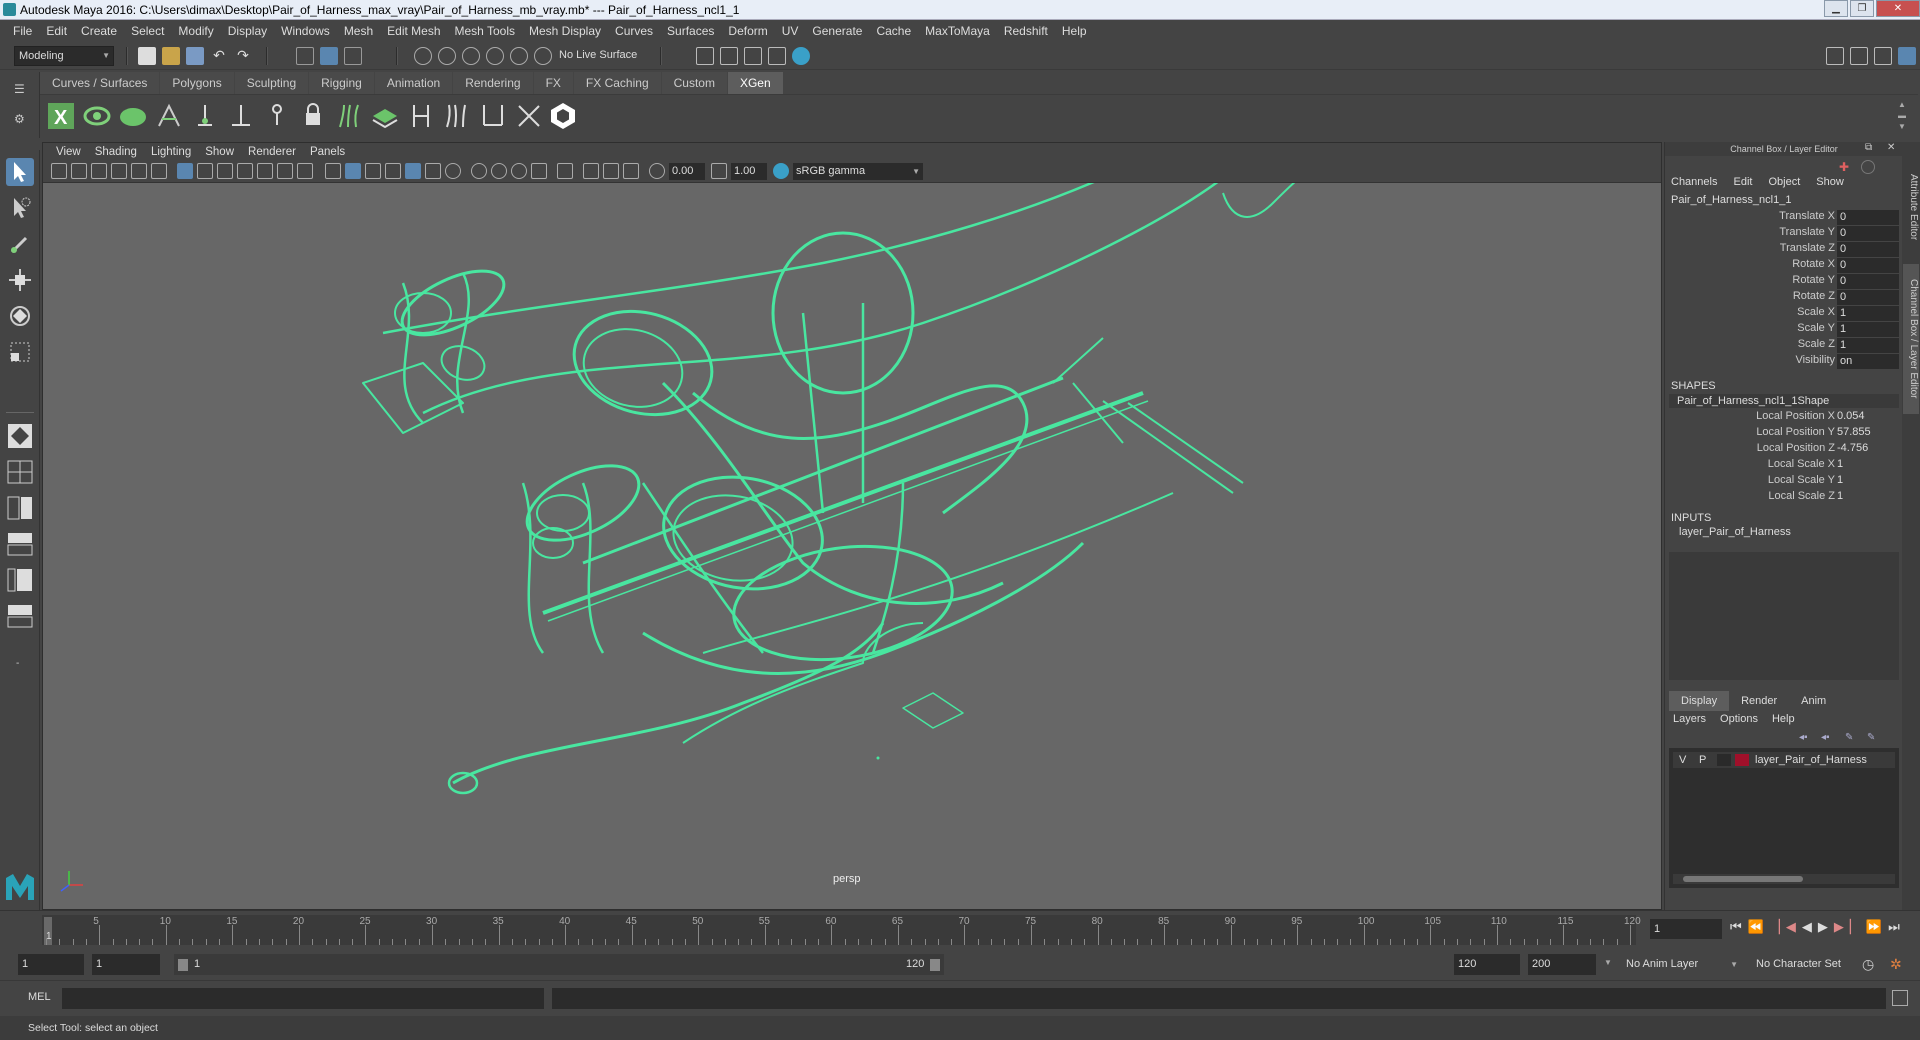 The width and height of the screenshot is (1920, 1040). What do you see at coordinates (1854, 432) in the screenshot?
I see `attr-value: 57.855` at bounding box center [1854, 432].